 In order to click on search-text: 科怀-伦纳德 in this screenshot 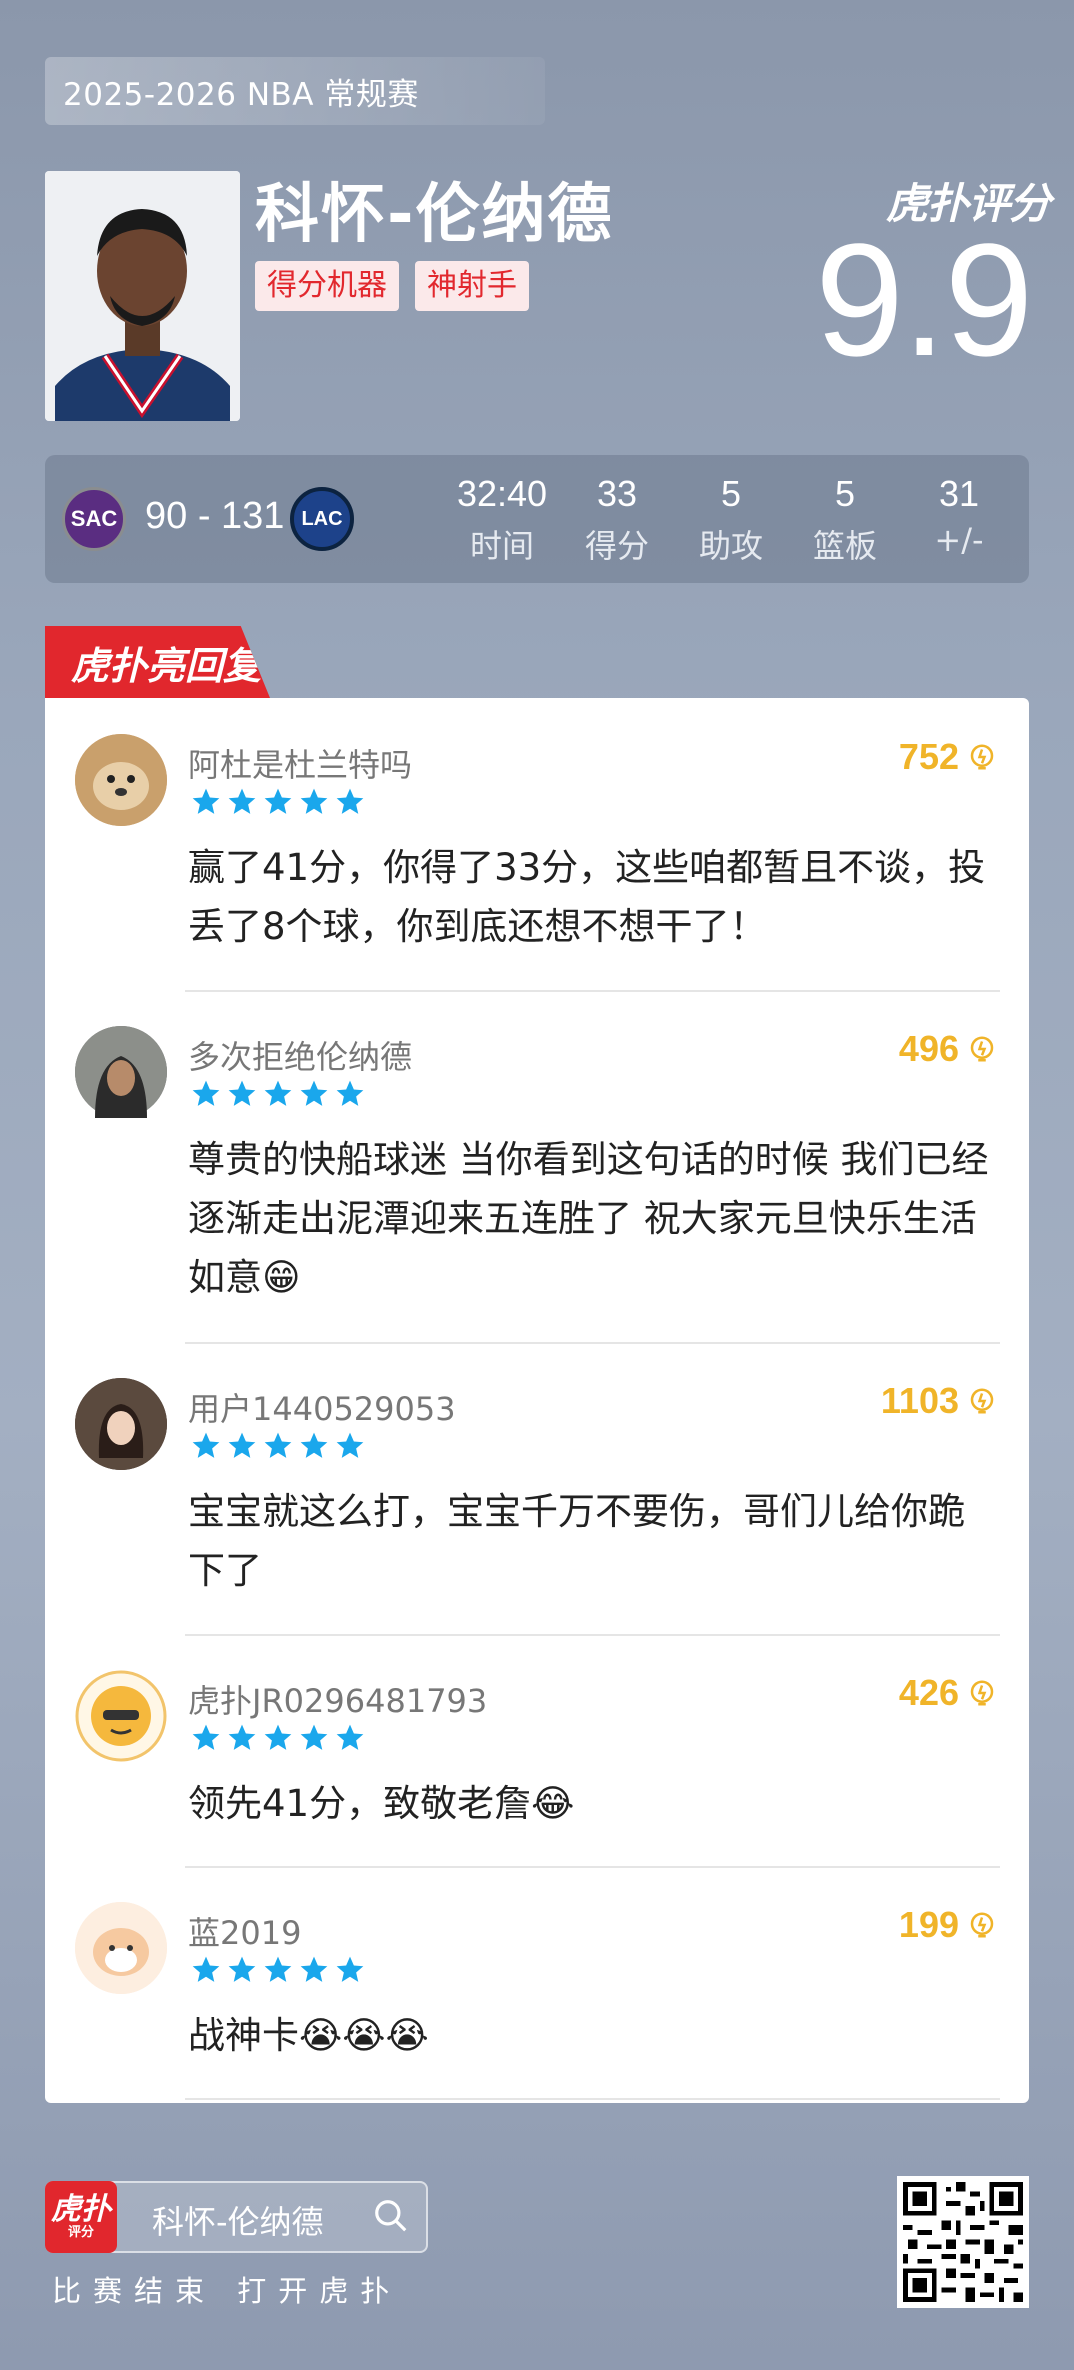, I will do `click(238, 2222)`.